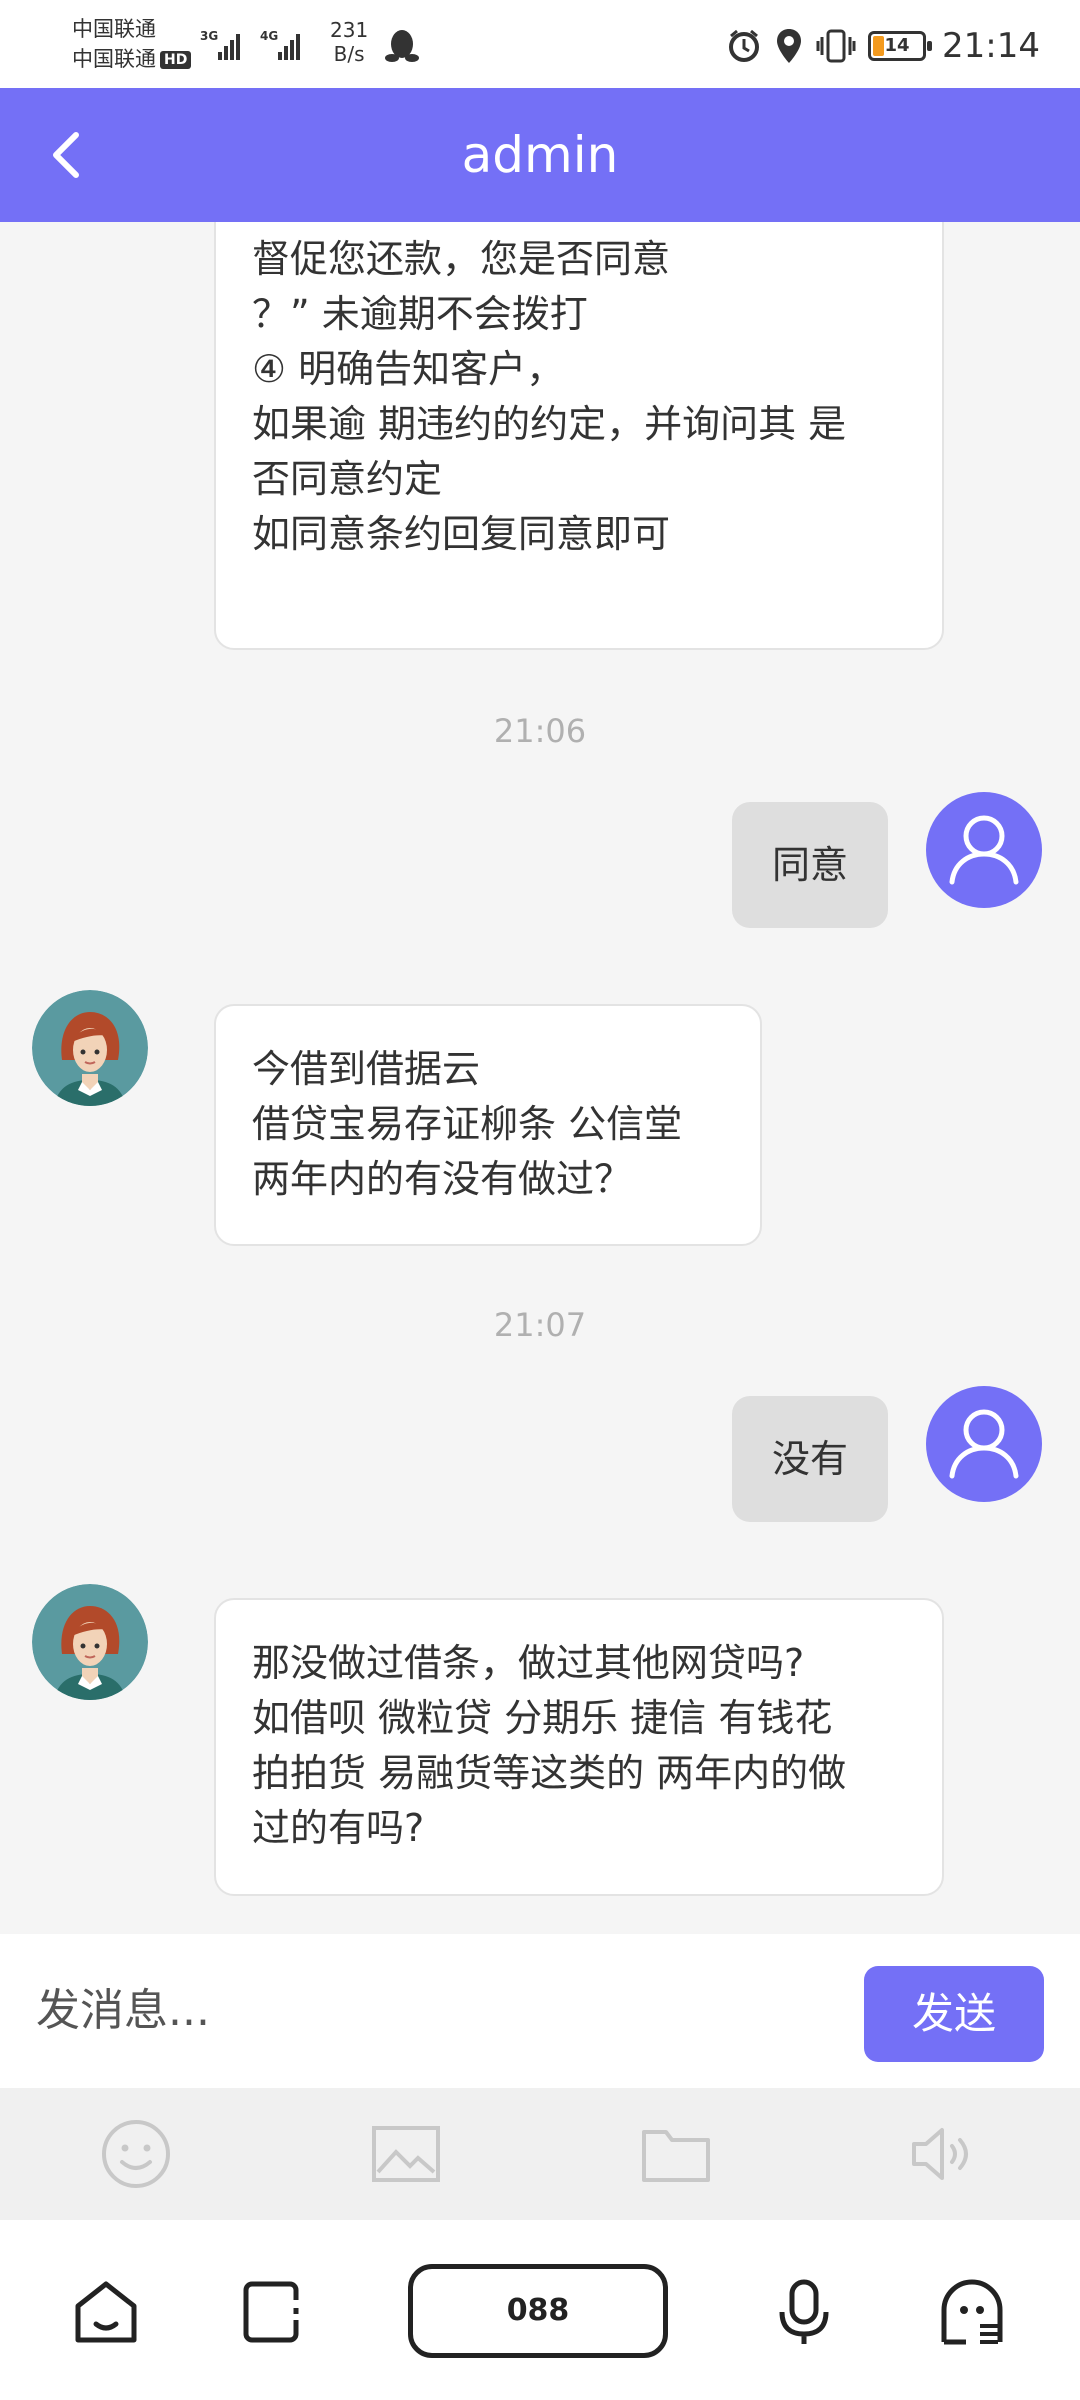  I want to click on send-button: 发送, so click(954, 2014).